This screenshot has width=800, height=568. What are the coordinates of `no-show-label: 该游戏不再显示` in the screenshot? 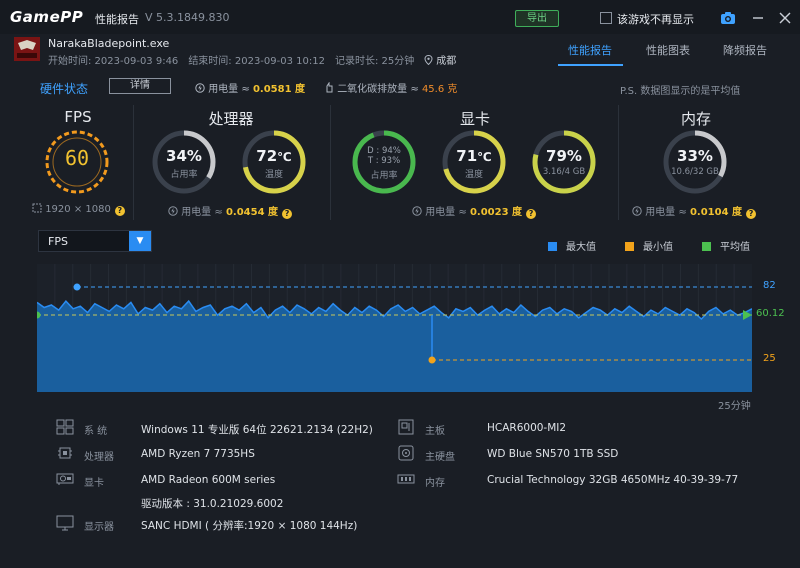 It's located at (655, 19).